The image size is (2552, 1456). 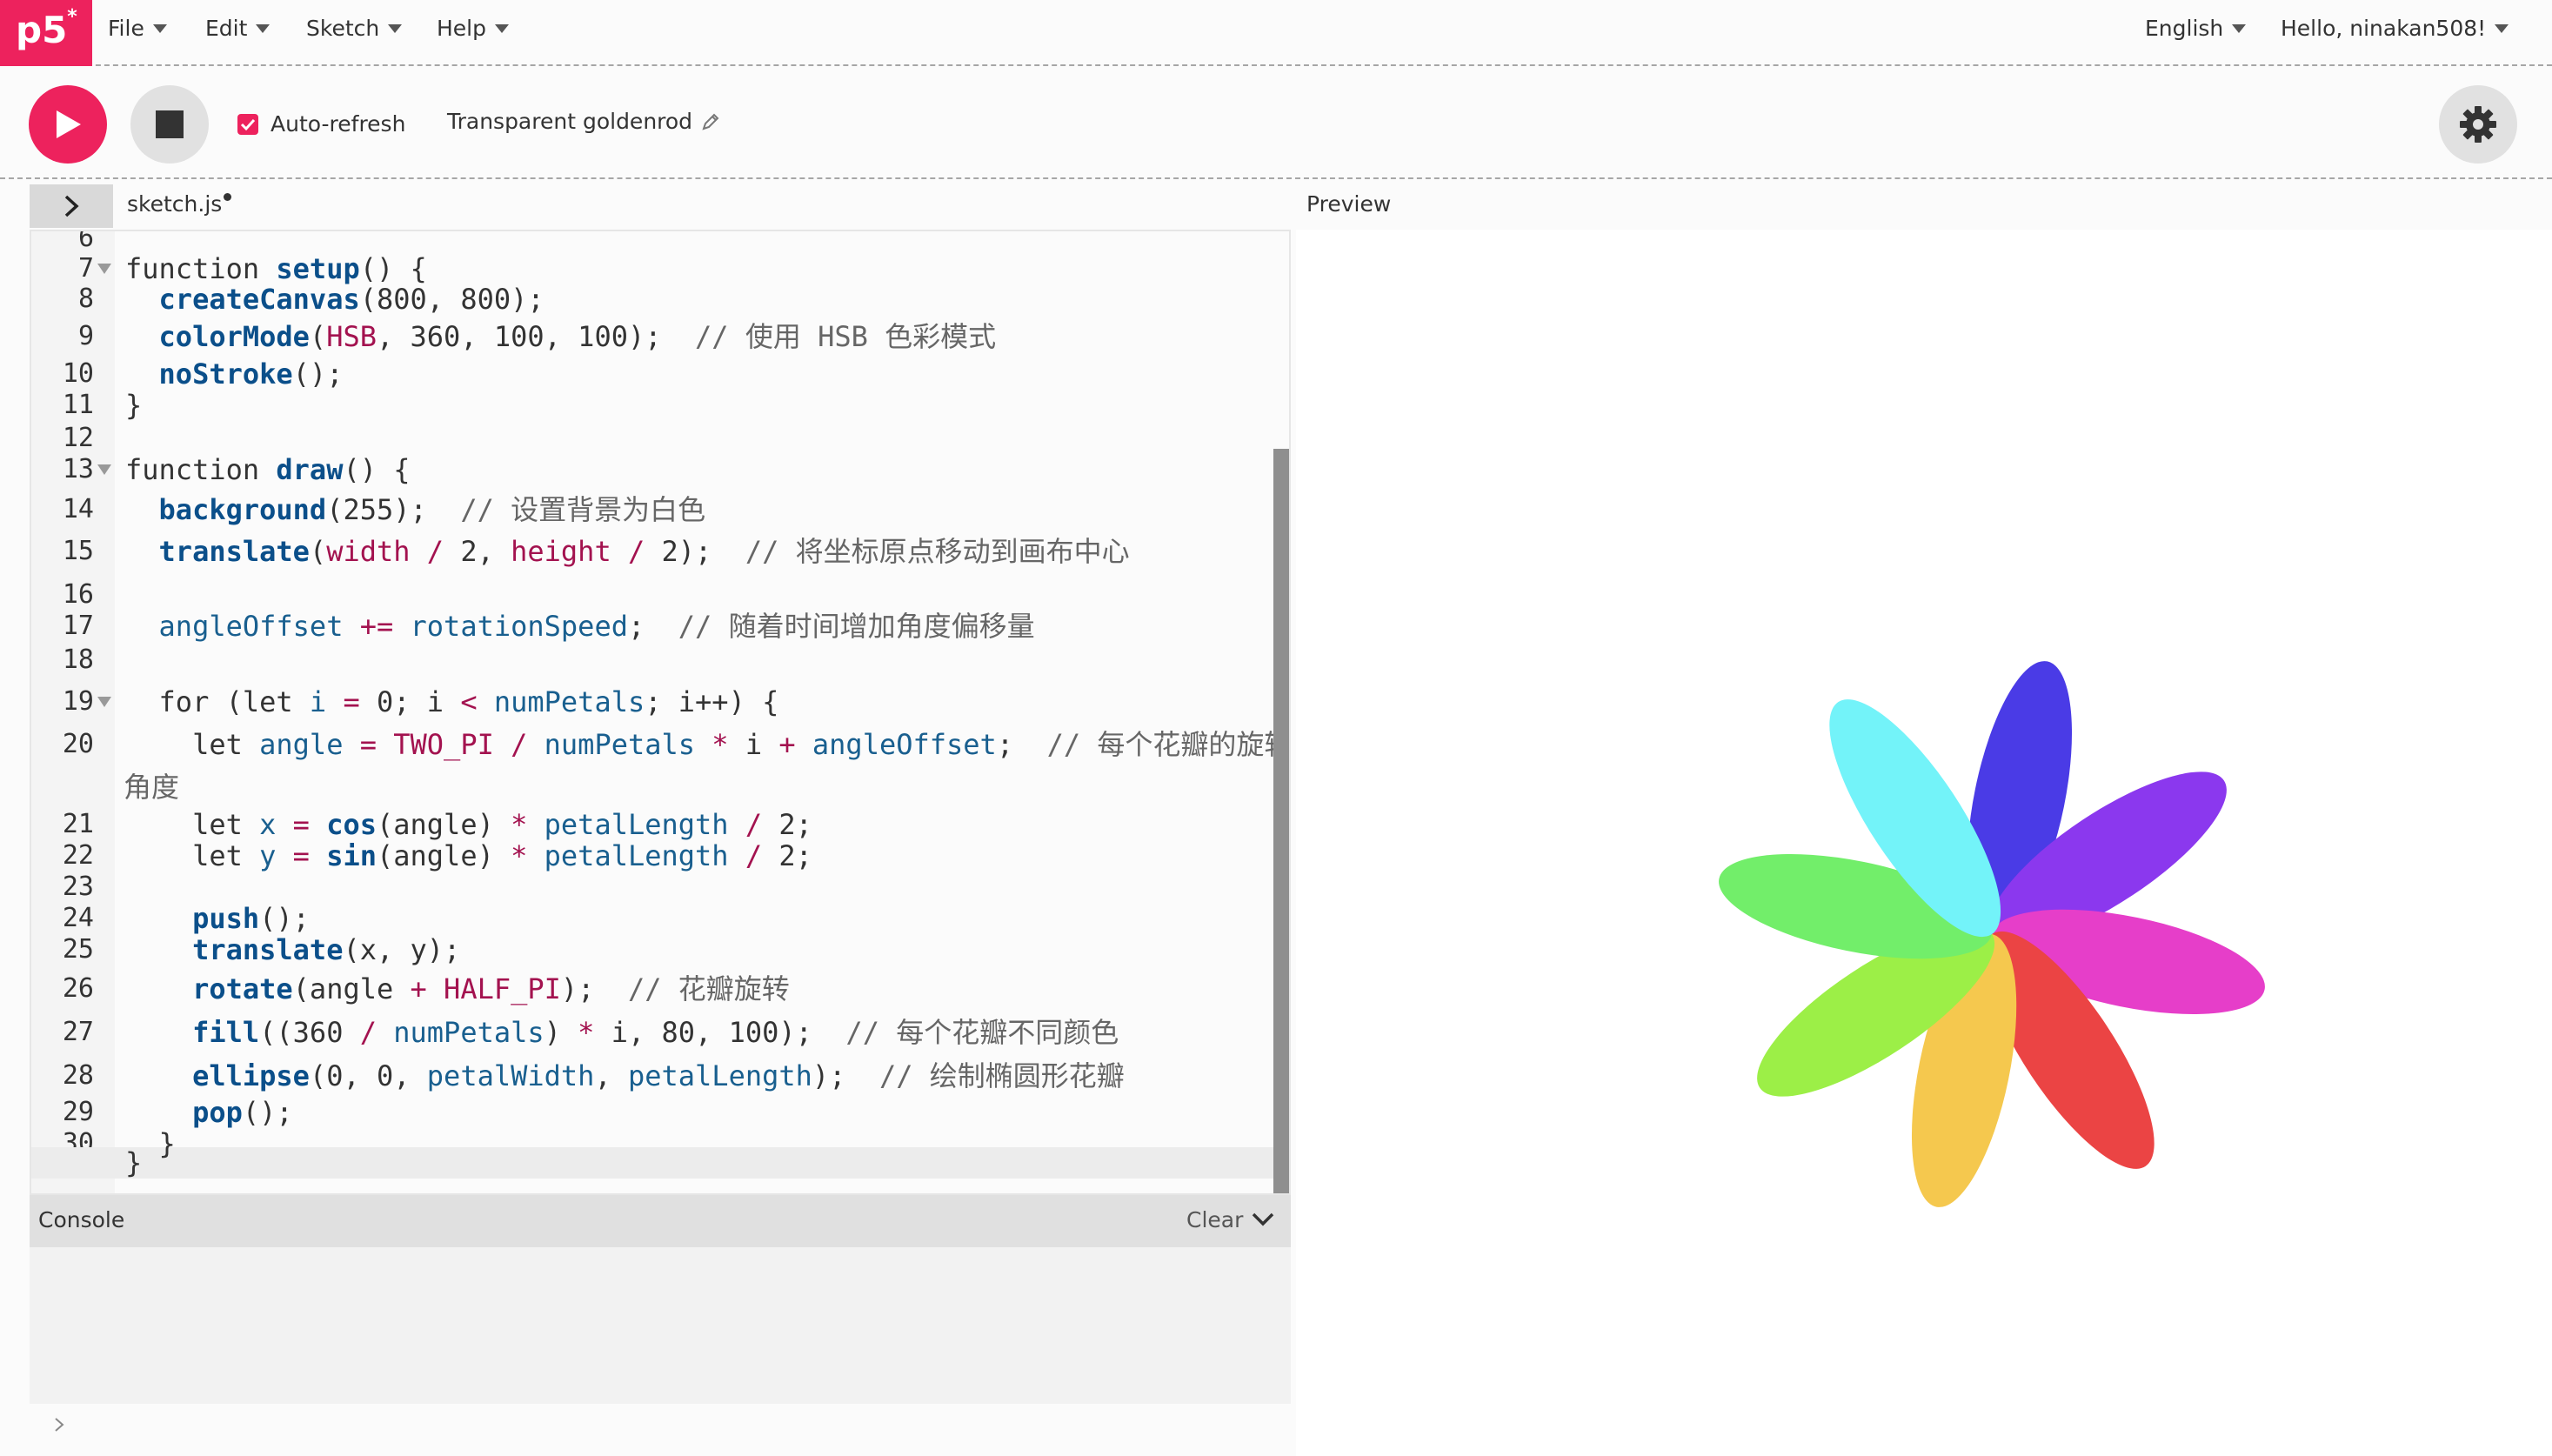 What do you see at coordinates (561, 551) in the screenshot?
I see `code-token: height` at bounding box center [561, 551].